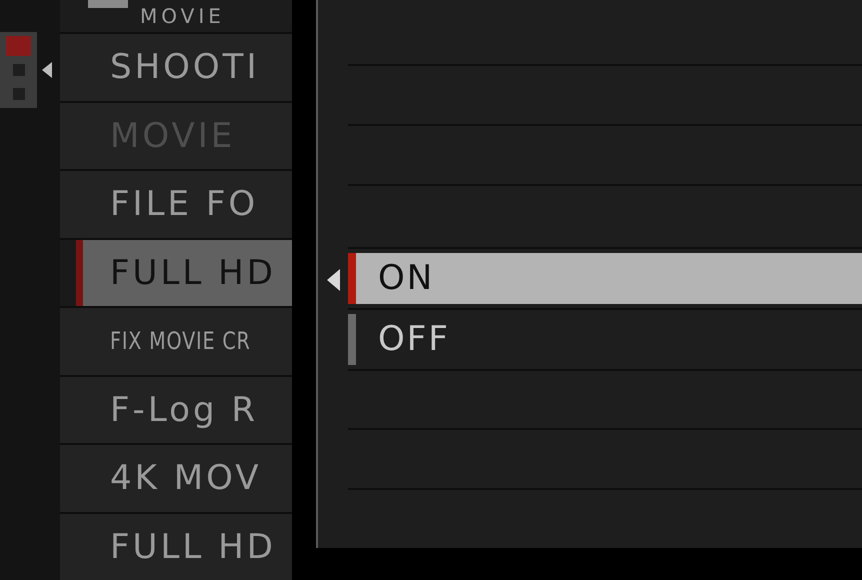 The width and height of the screenshot is (862, 580). I want to click on menu-item: FILE FO, so click(176, 204).